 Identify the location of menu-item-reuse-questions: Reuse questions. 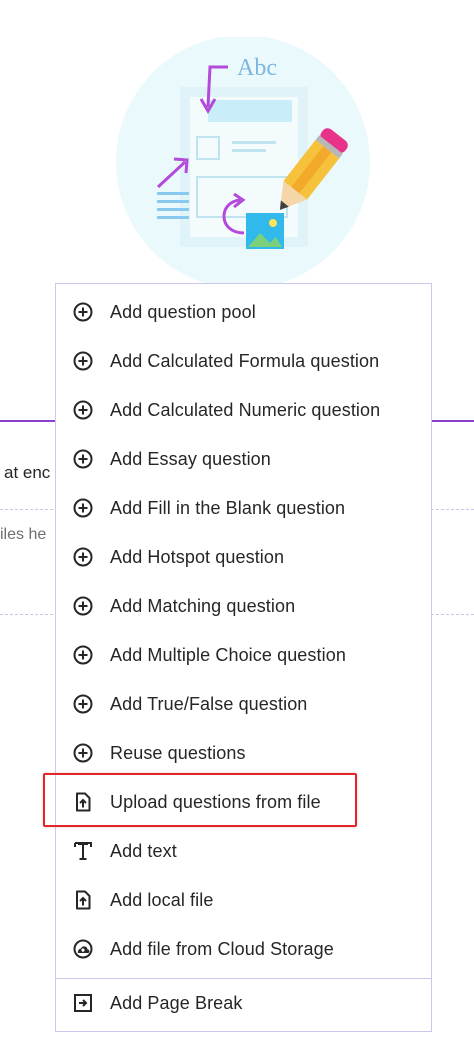
(243, 753).